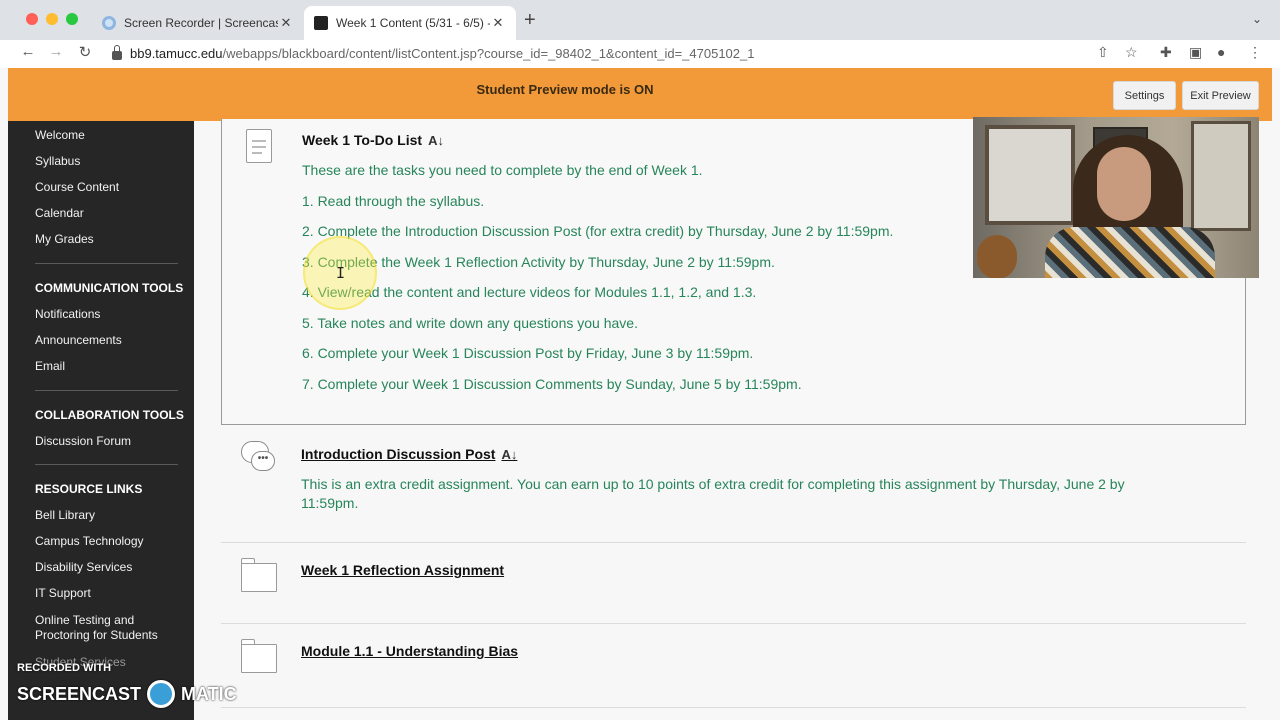  Describe the element at coordinates (117, 52) in the screenshot. I see `lock-icon` at that location.